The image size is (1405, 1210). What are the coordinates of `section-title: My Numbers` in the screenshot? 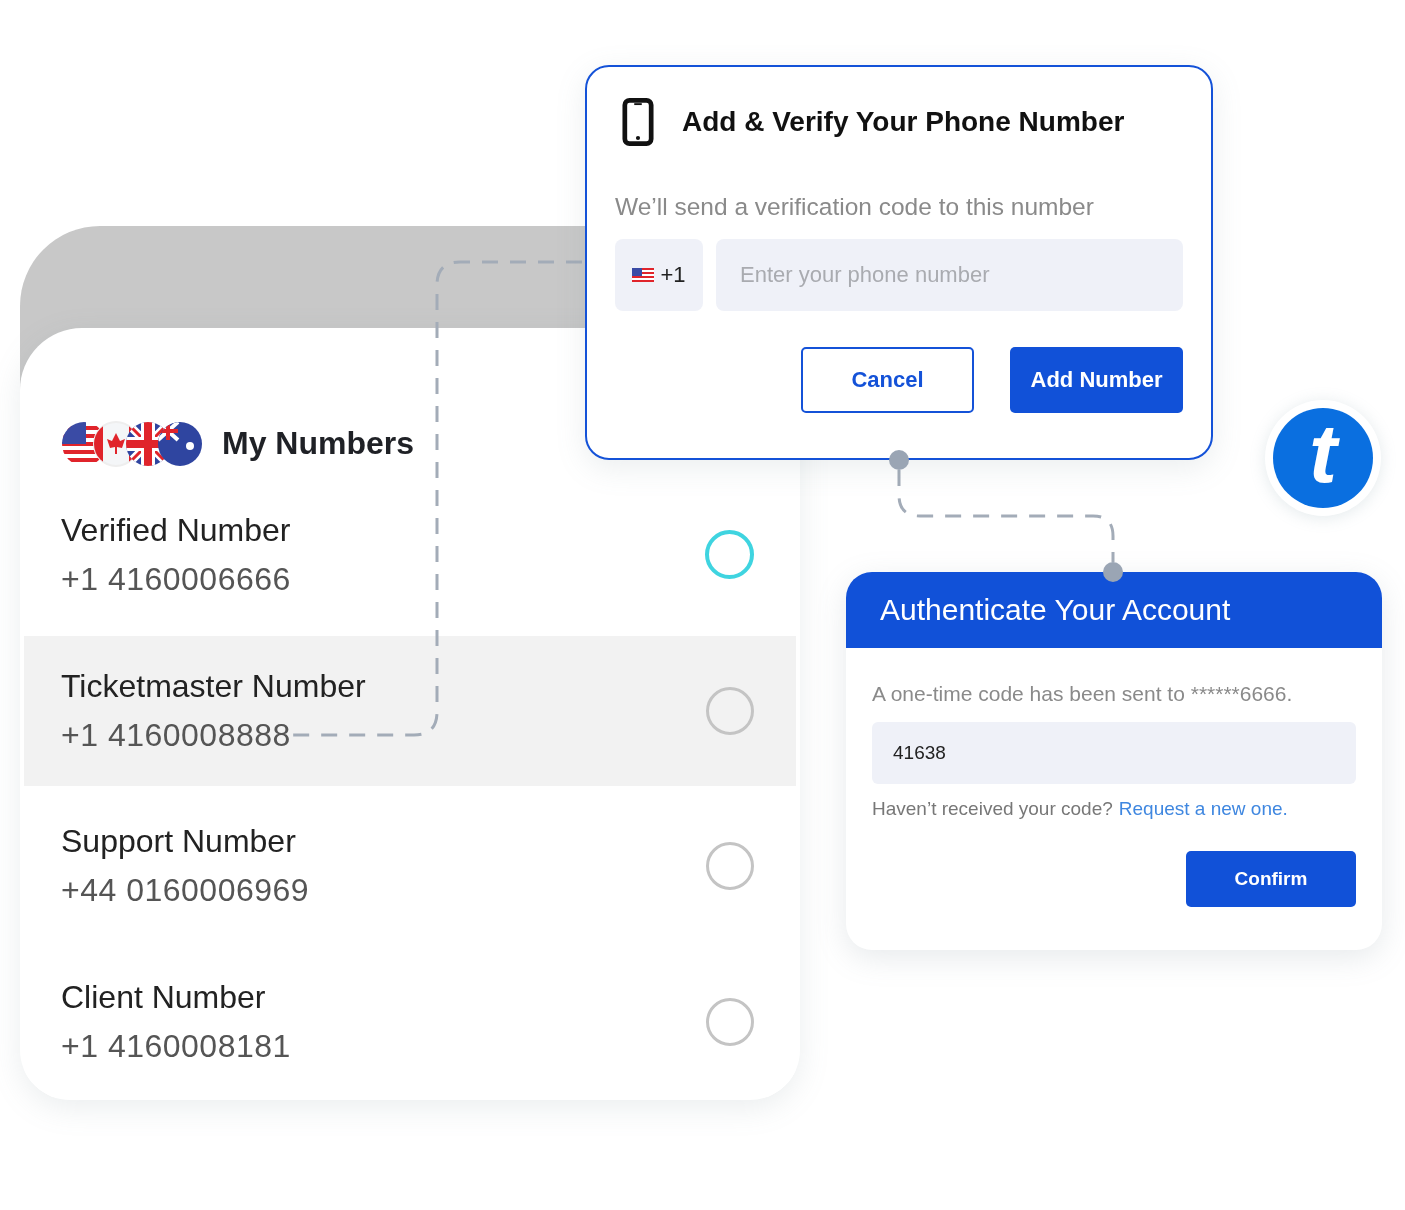 It's located at (318, 443).